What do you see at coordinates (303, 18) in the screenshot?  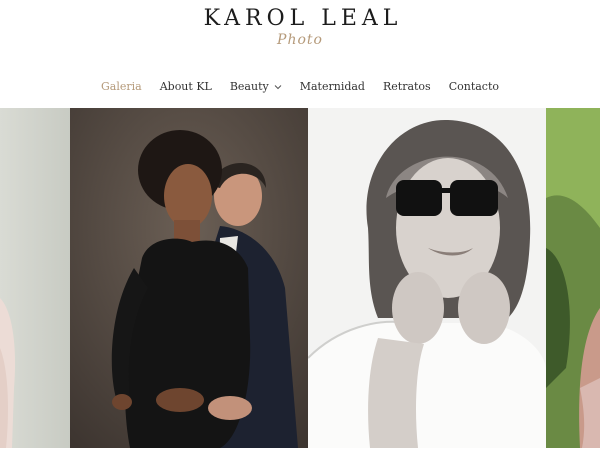 I see `logo-title: KAROL LEAL` at bounding box center [303, 18].